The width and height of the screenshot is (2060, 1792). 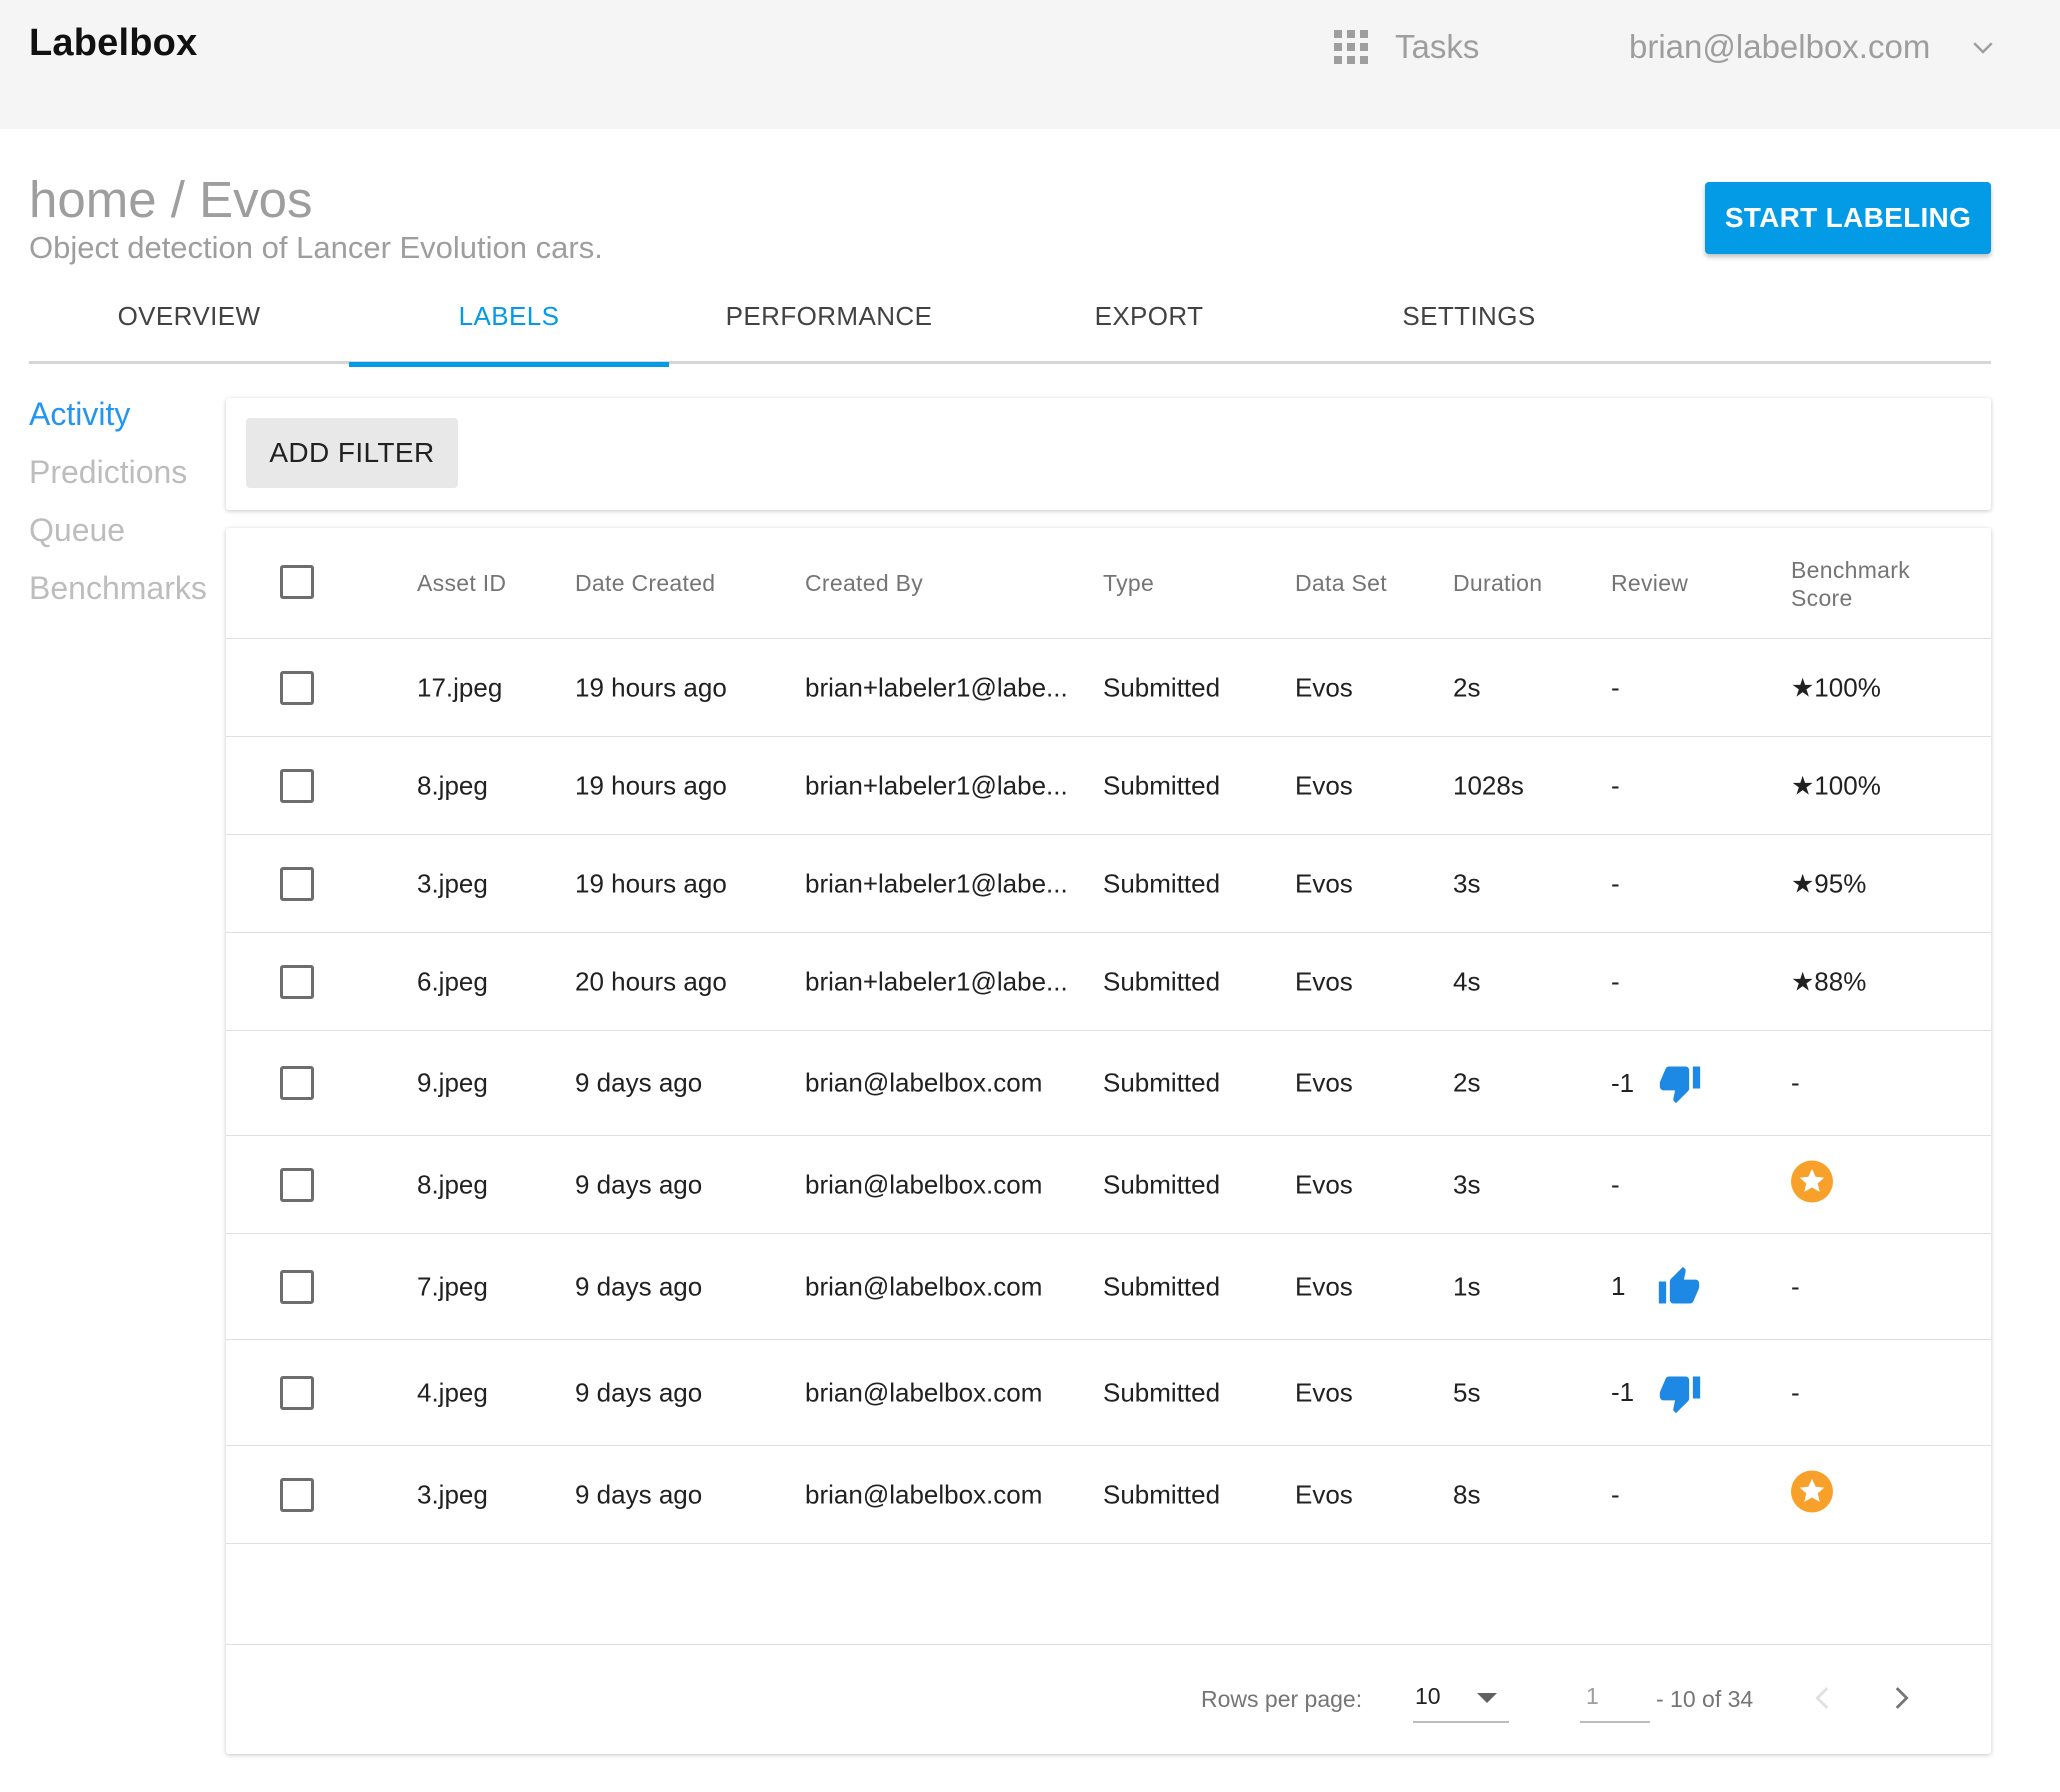 What do you see at coordinates (1850, 584) in the screenshot?
I see `column-benchmark-score: Benchmark Score` at bounding box center [1850, 584].